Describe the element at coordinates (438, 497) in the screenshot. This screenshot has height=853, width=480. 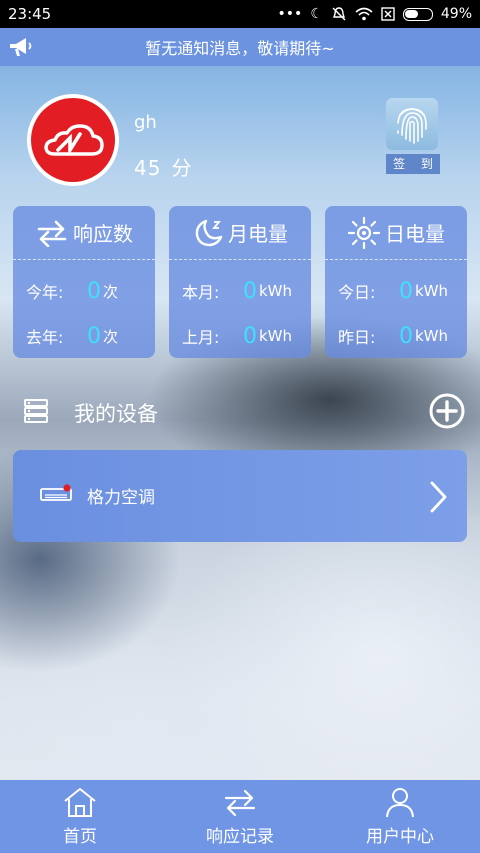
I see `chevron-right-icon` at that location.